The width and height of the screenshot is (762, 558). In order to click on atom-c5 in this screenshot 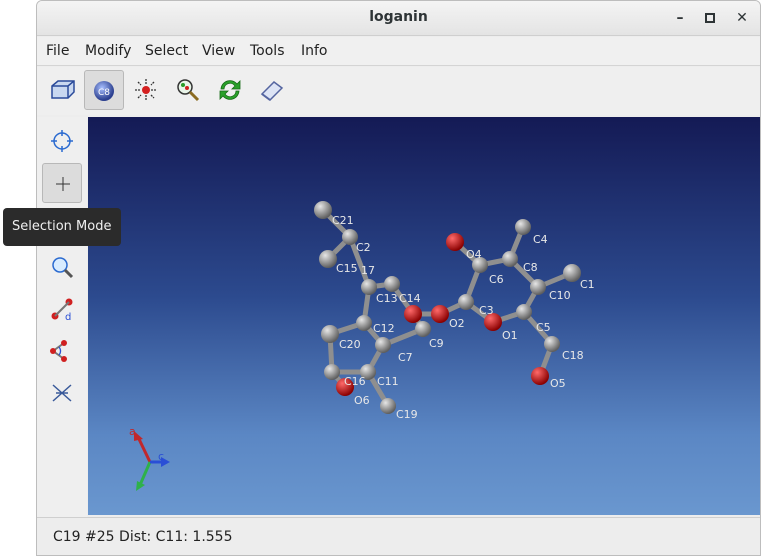, I will do `click(524, 312)`.